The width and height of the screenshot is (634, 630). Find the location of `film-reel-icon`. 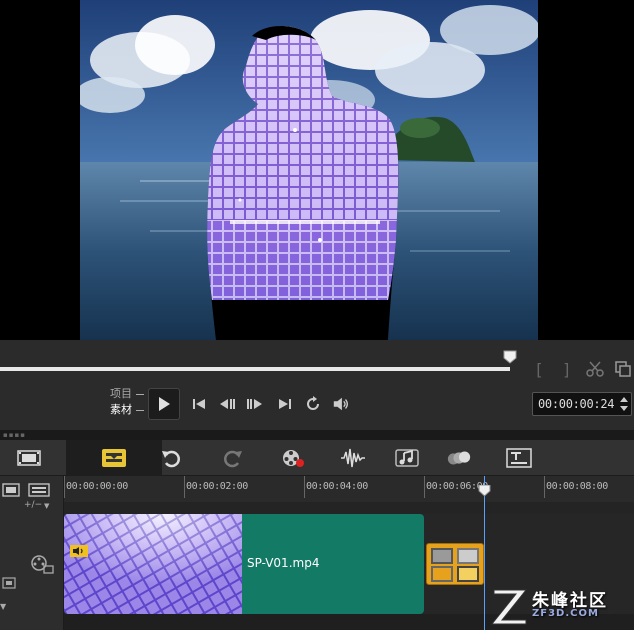

film-reel-icon is located at coordinates (293, 458).